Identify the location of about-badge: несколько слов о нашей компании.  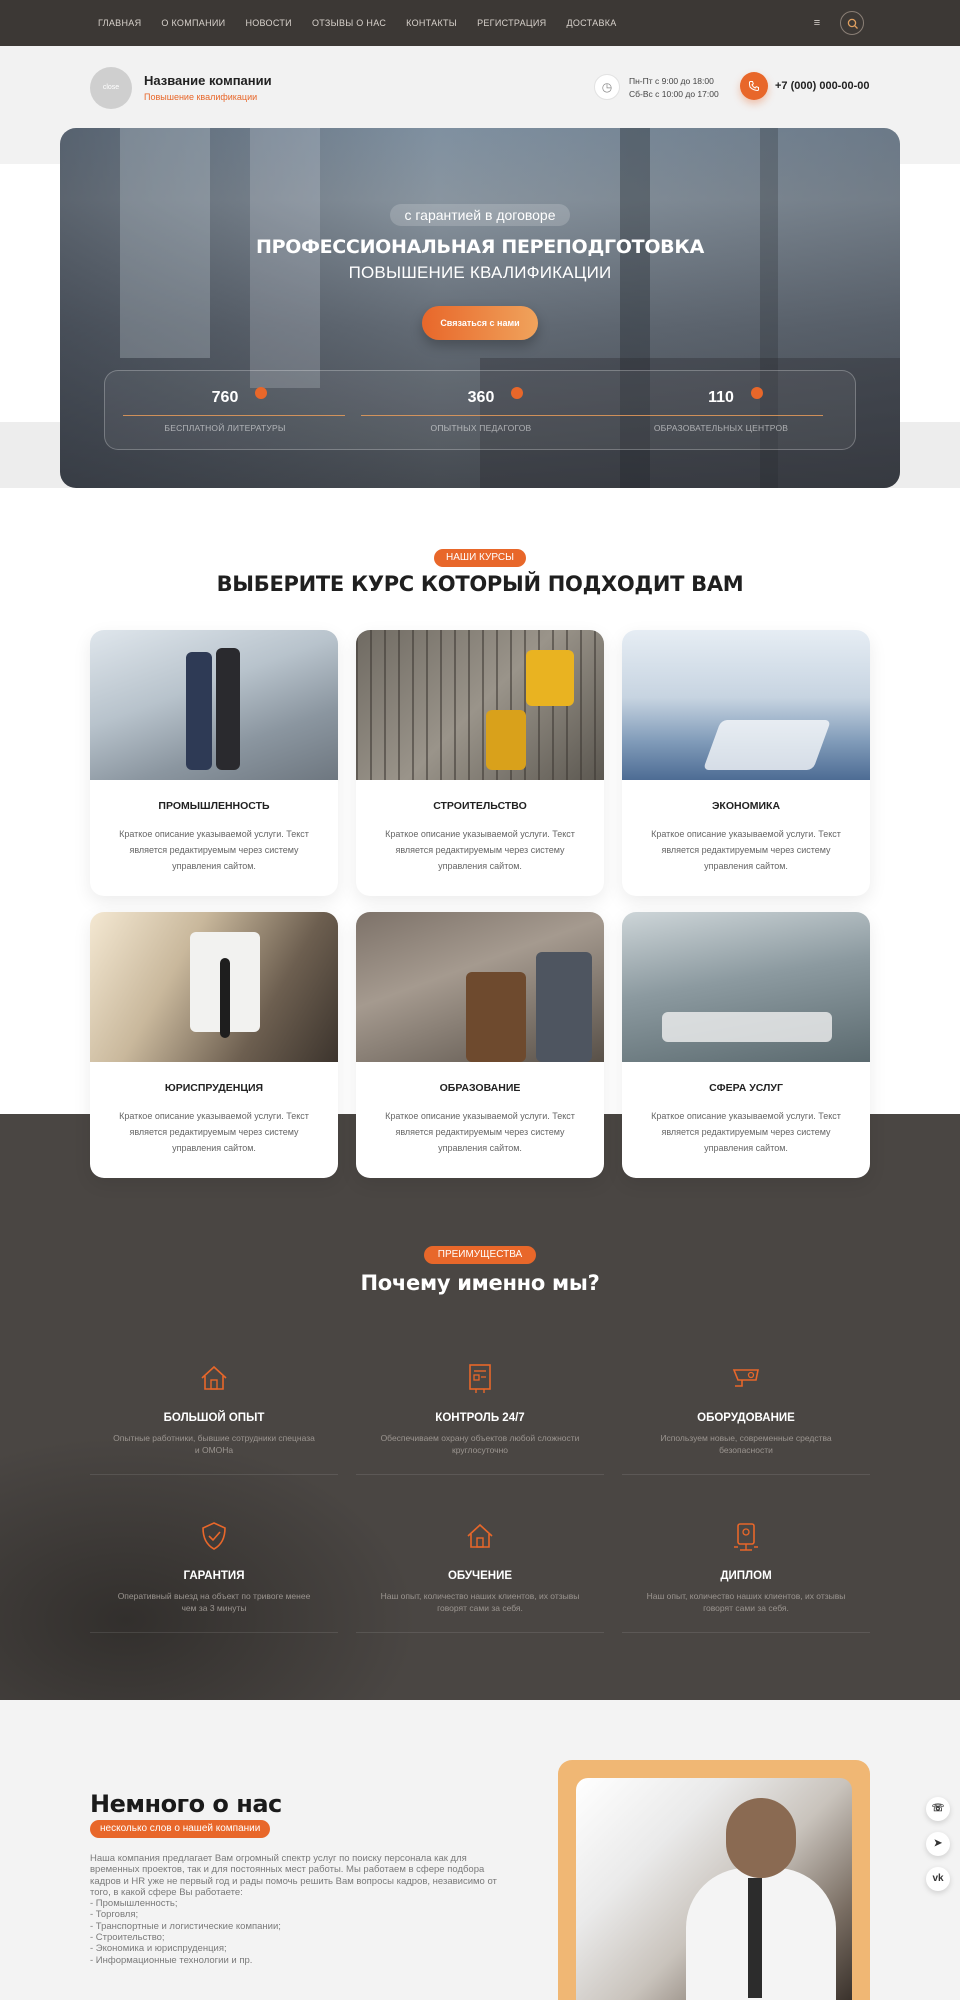
(180, 1829).